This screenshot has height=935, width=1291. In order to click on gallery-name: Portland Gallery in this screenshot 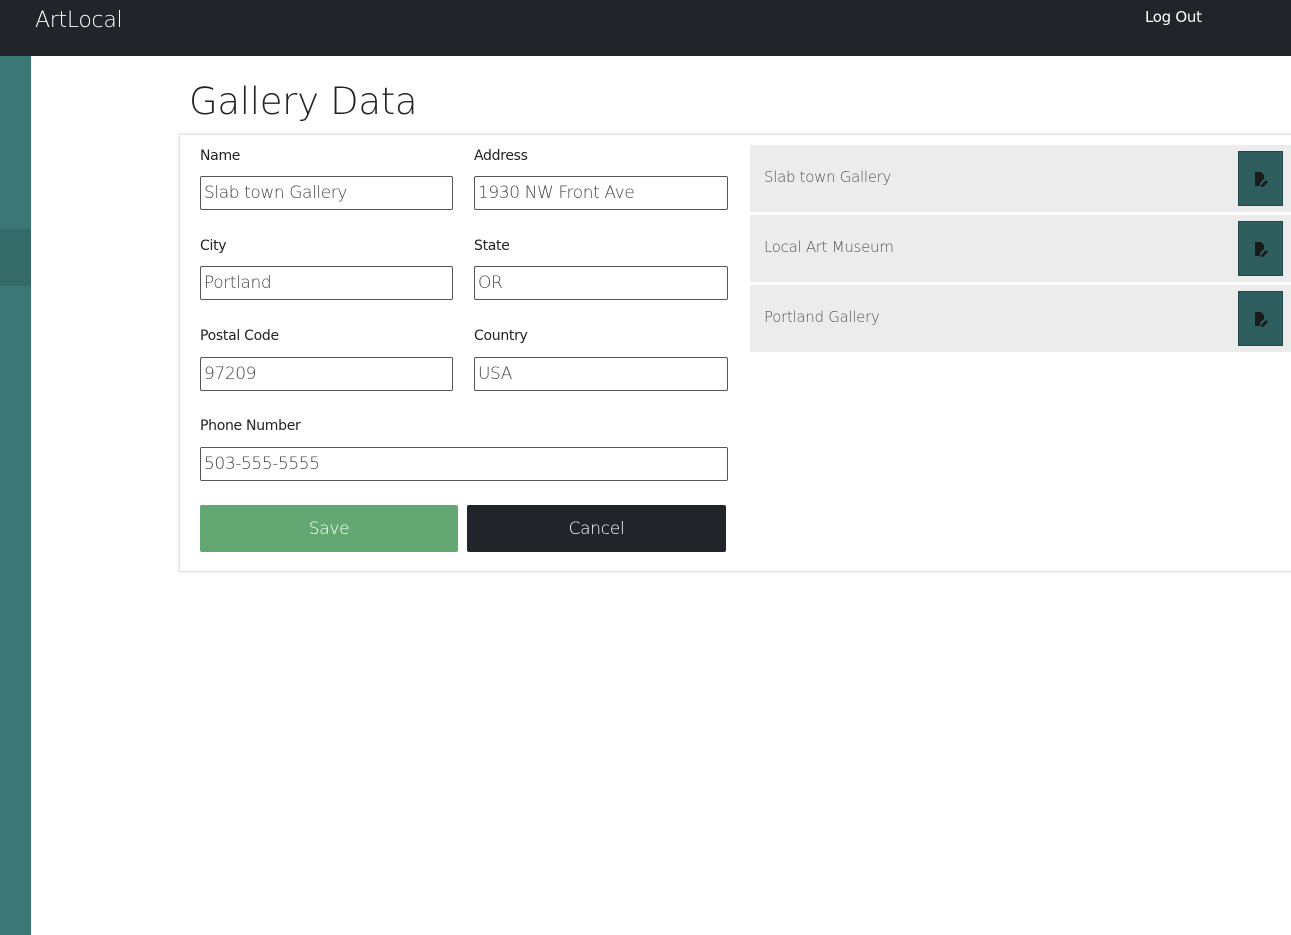, I will do `click(822, 317)`.